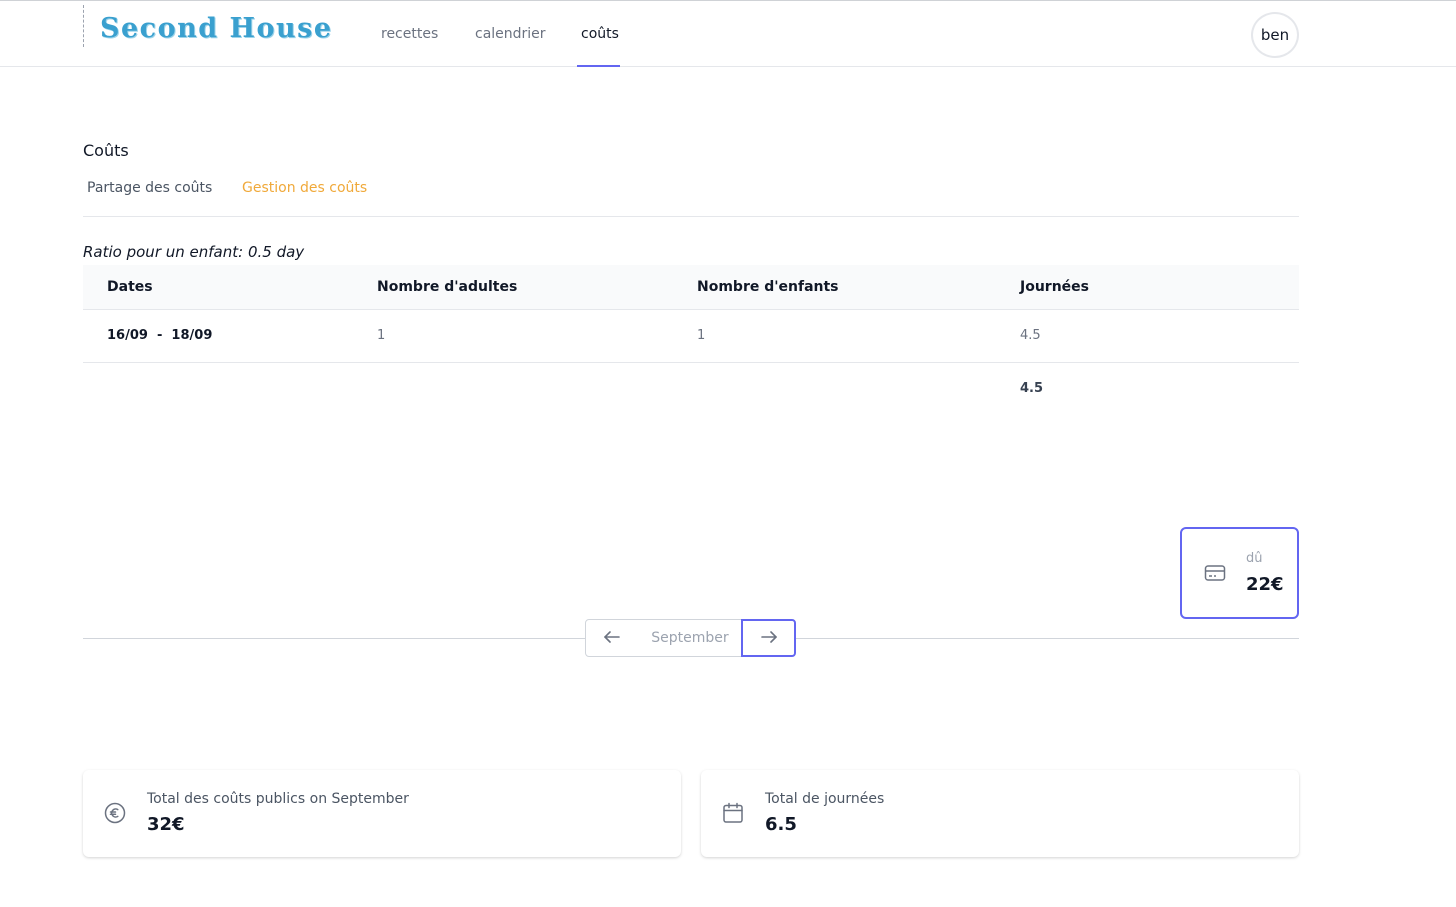 This screenshot has height=907, width=1456. I want to click on cell-dates: 16/09 - 18/09, so click(160, 335).